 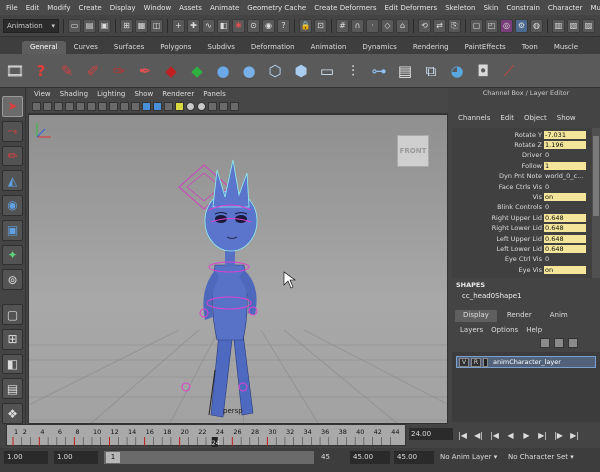 What do you see at coordinates (15, 71) in the screenshot?
I see `movie-icon: 🎞` at bounding box center [15, 71].